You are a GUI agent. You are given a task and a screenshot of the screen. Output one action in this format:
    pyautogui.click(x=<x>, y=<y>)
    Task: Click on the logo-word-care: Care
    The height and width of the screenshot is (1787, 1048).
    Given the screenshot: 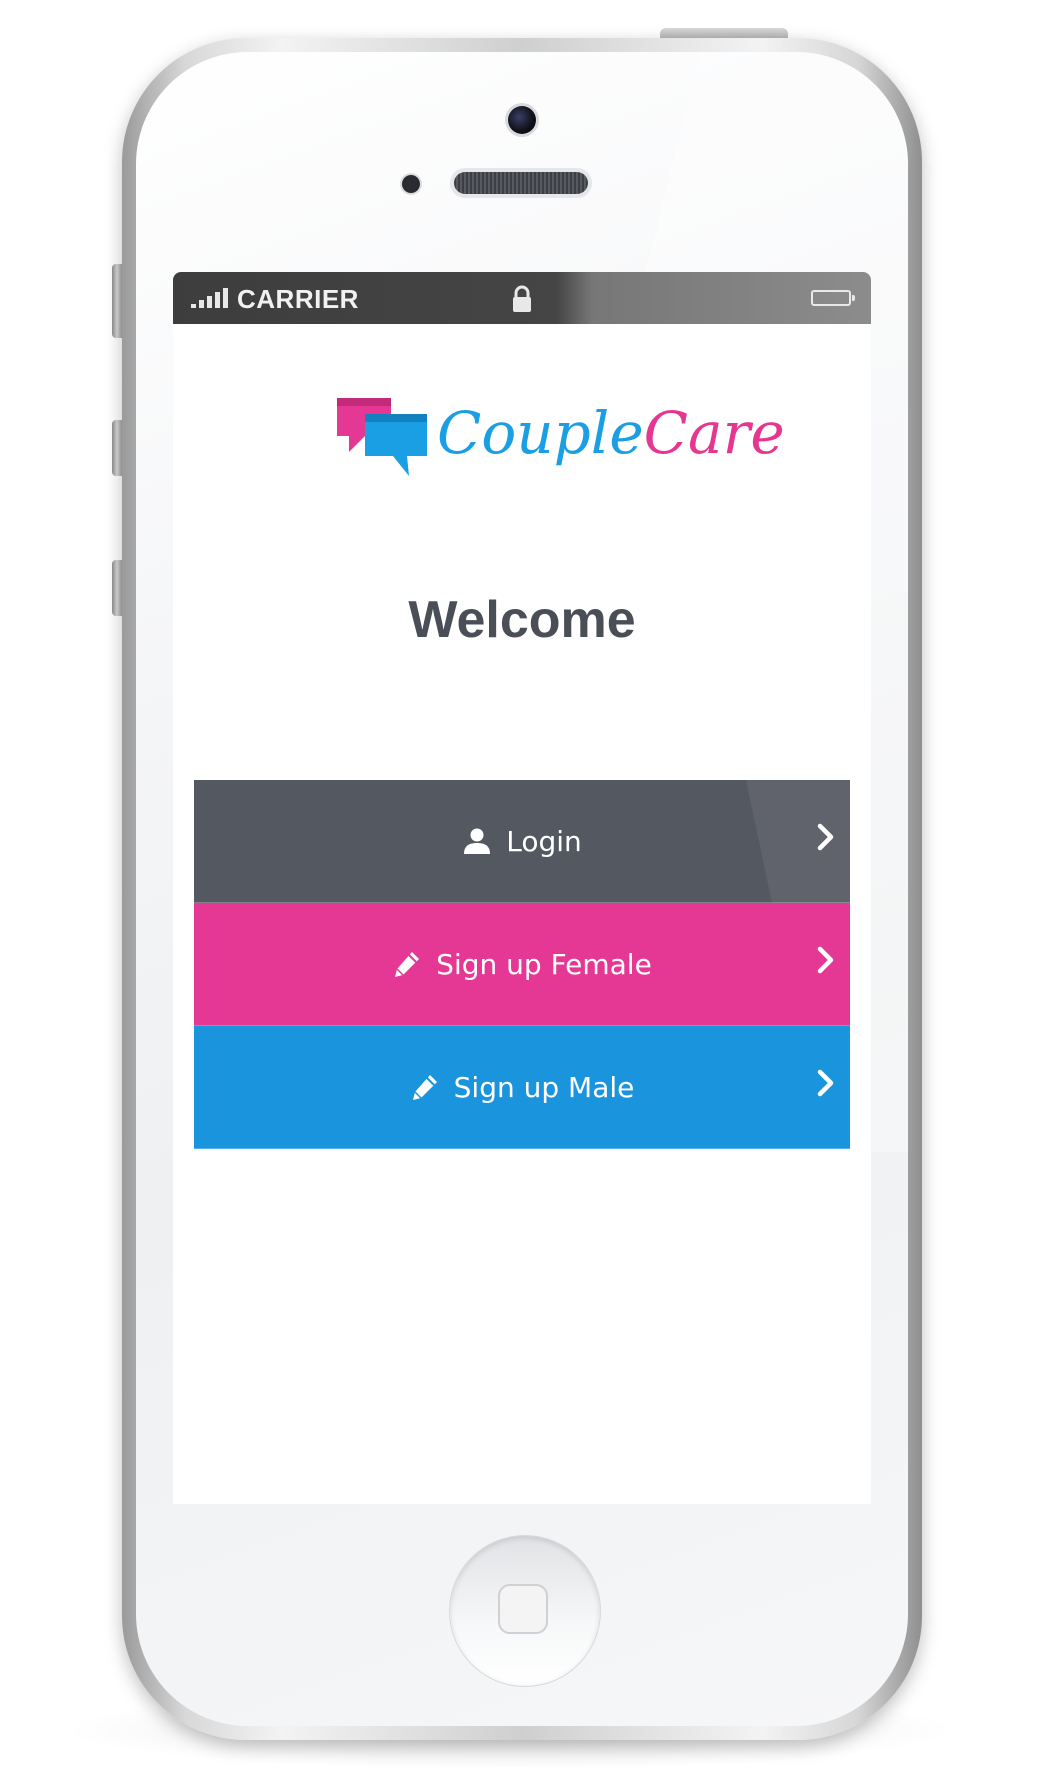 What is the action you would take?
    pyautogui.click(x=714, y=433)
    